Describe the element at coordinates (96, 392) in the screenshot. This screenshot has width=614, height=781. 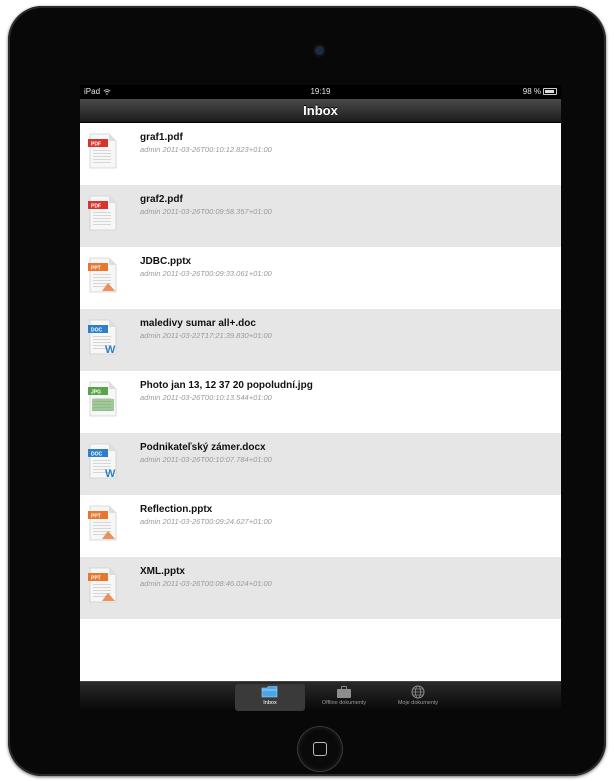
I see `svg-text: JPG` at that location.